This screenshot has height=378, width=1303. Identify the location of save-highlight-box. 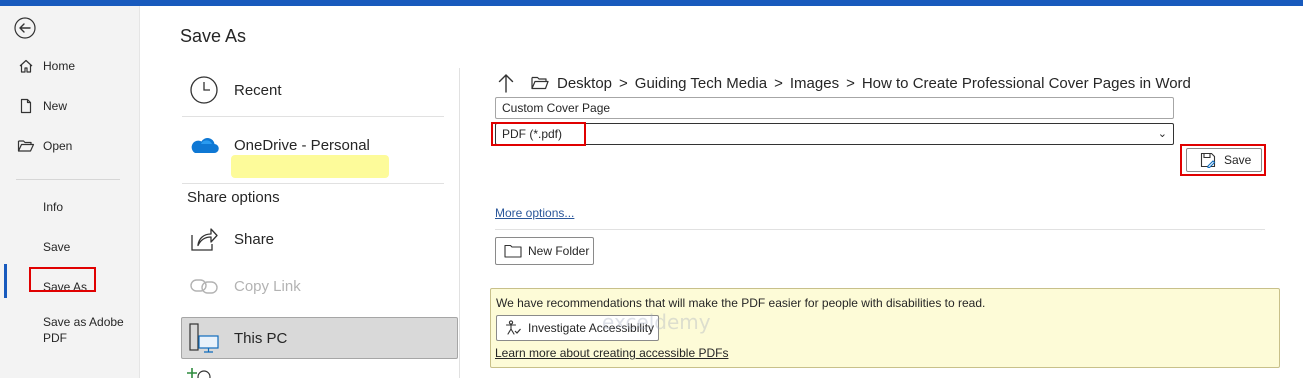
(1223, 160).